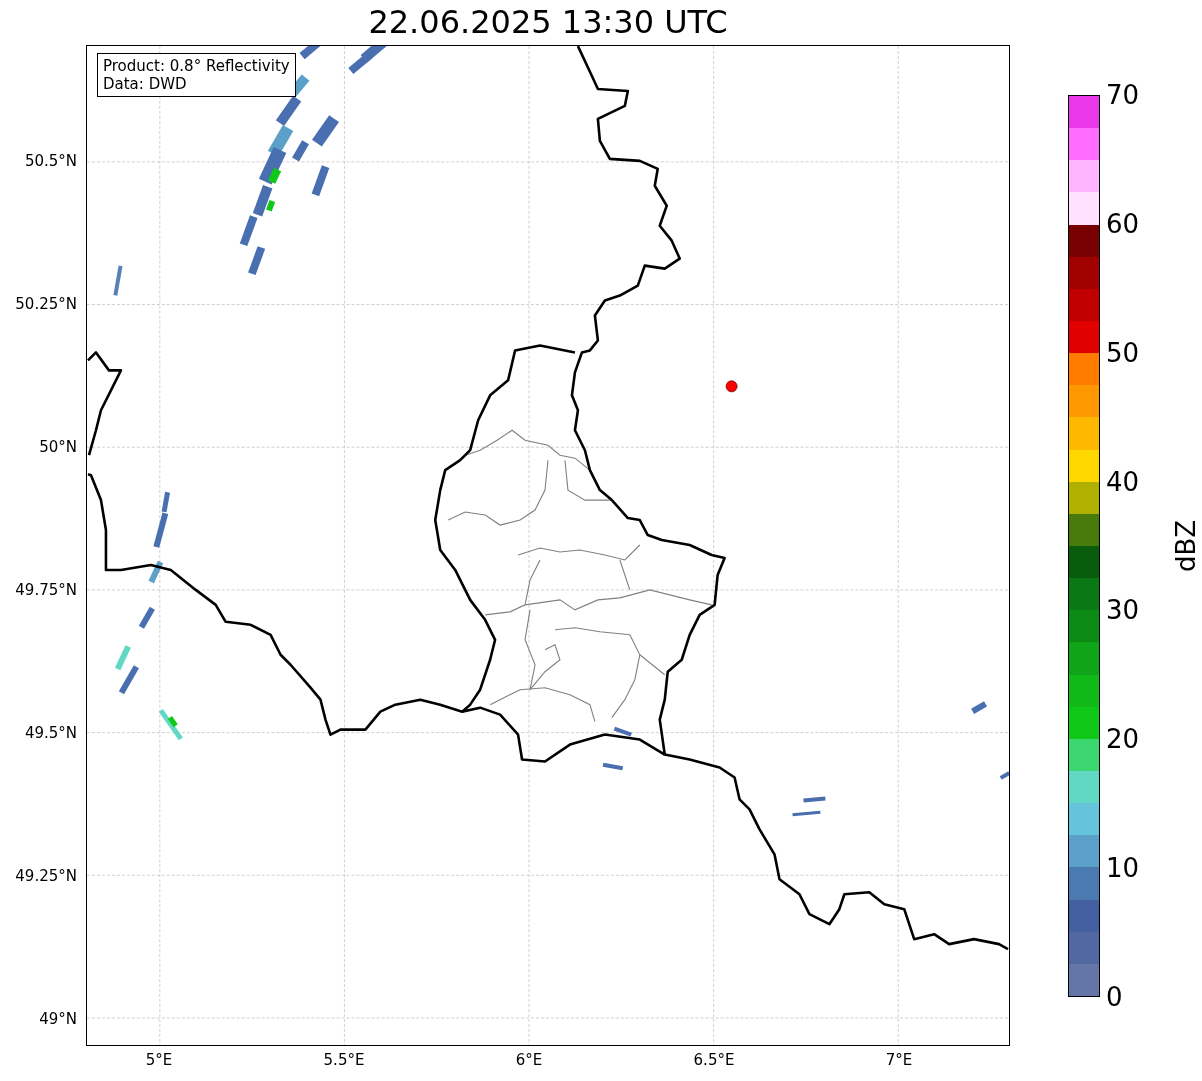 The image size is (1202, 1081). Describe the element at coordinates (1123, 610) in the screenshot. I see `colorbar-tick-label: 30` at that location.